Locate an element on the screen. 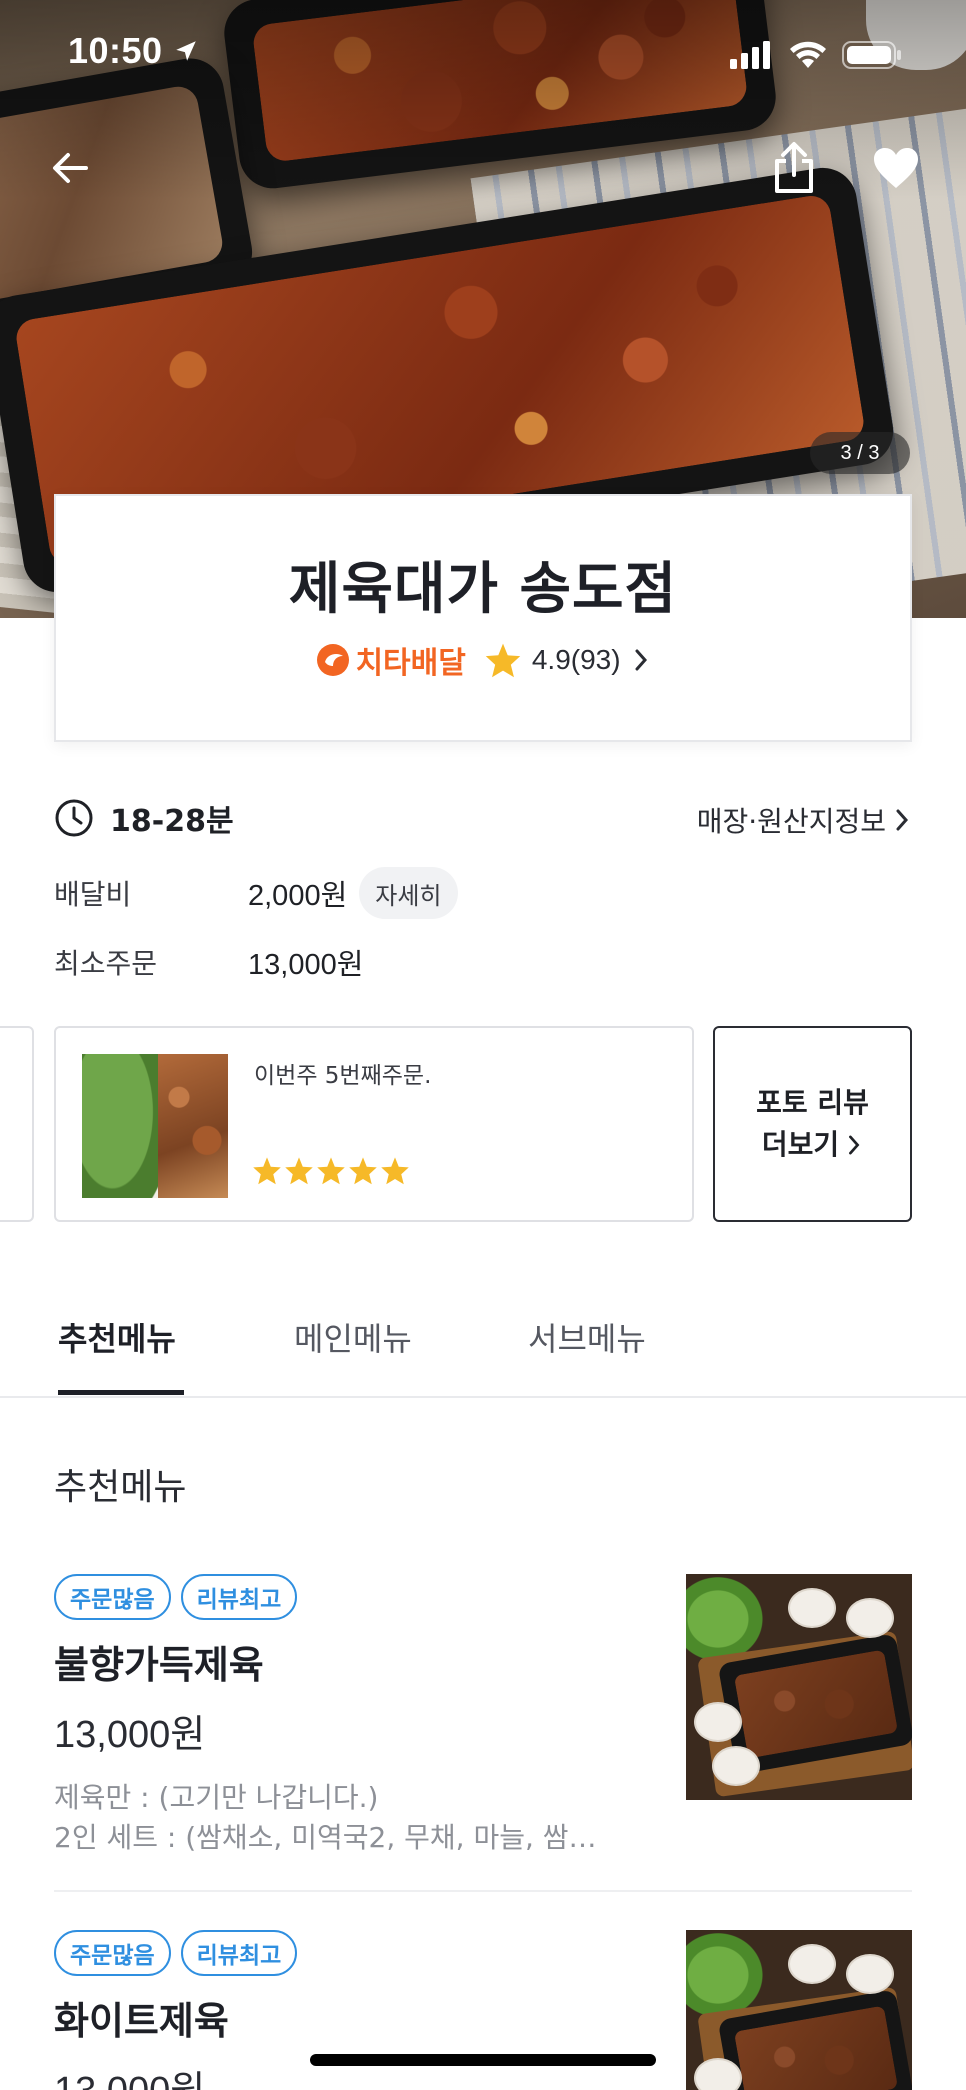  delivery-time-row: 18-28분 매장·원산지정보 is located at coordinates (483, 818).